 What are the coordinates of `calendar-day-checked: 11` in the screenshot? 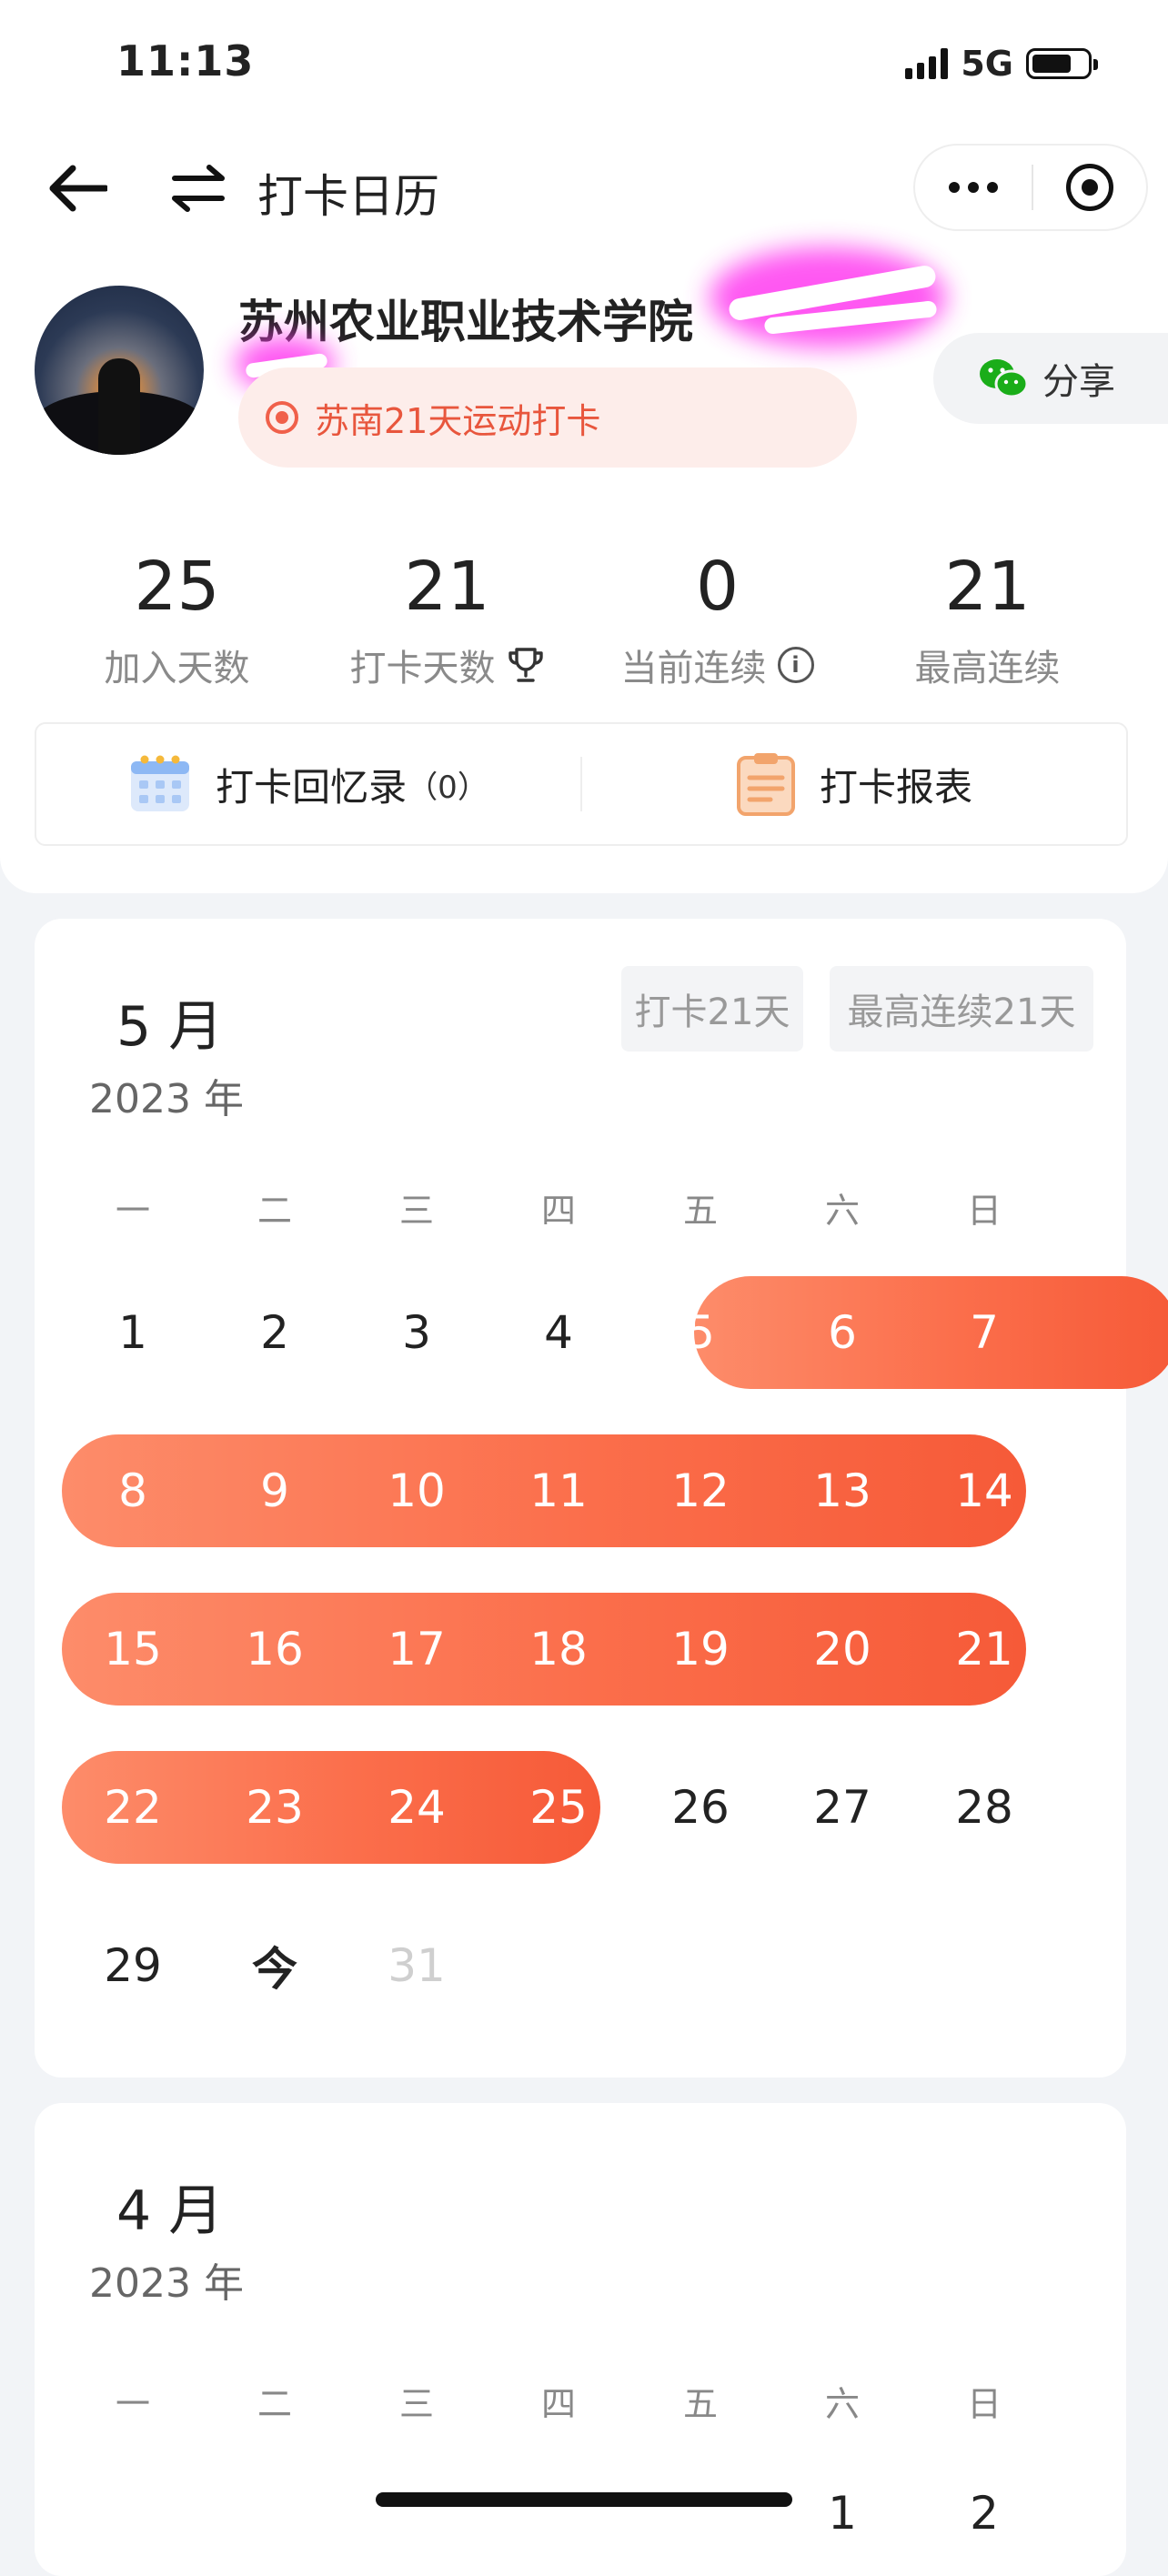 It's located at (558, 1490).